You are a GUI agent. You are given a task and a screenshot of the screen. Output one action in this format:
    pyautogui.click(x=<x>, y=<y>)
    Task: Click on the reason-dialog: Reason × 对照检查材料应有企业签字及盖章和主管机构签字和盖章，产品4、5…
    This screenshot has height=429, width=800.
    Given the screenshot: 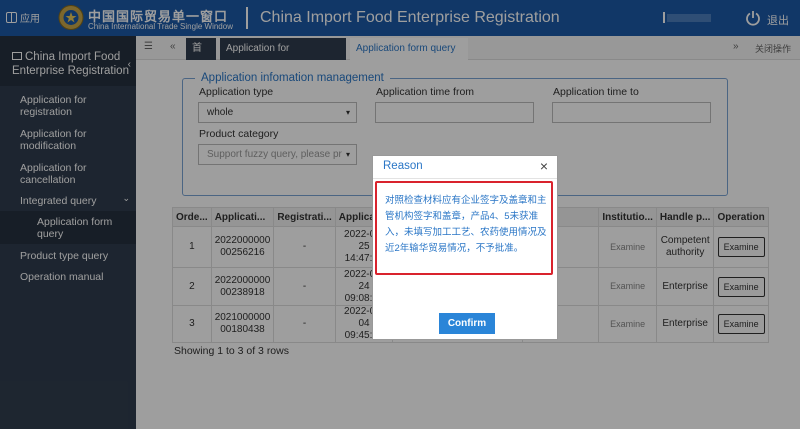 What is the action you would take?
    pyautogui.click(x=465, y=247)
    